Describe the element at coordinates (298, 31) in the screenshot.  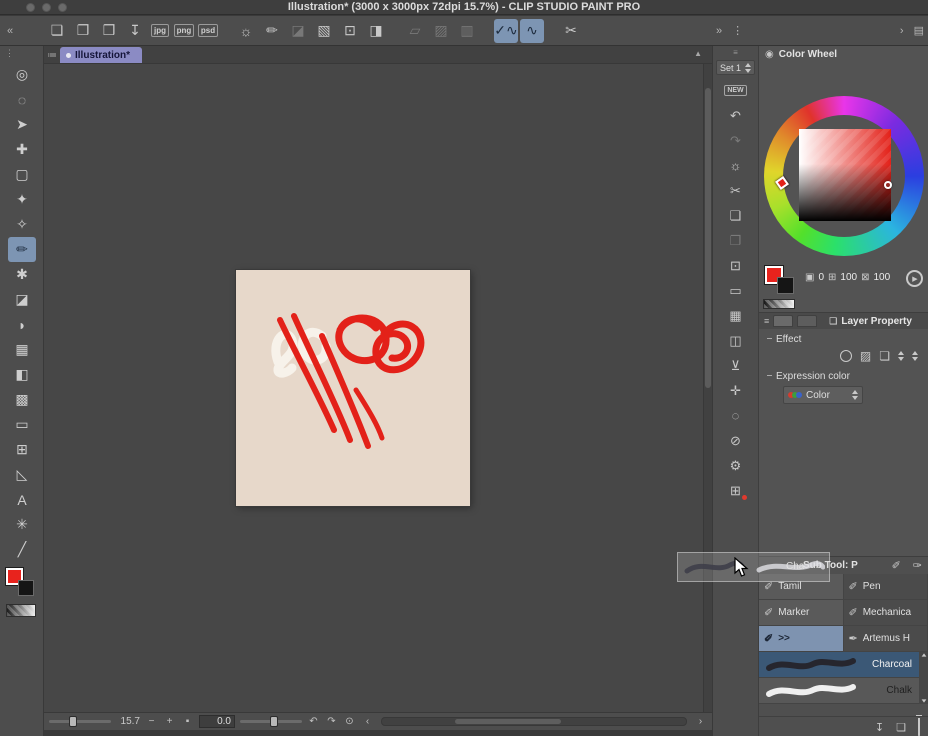
I see `eraser-button: ◪` at that location.